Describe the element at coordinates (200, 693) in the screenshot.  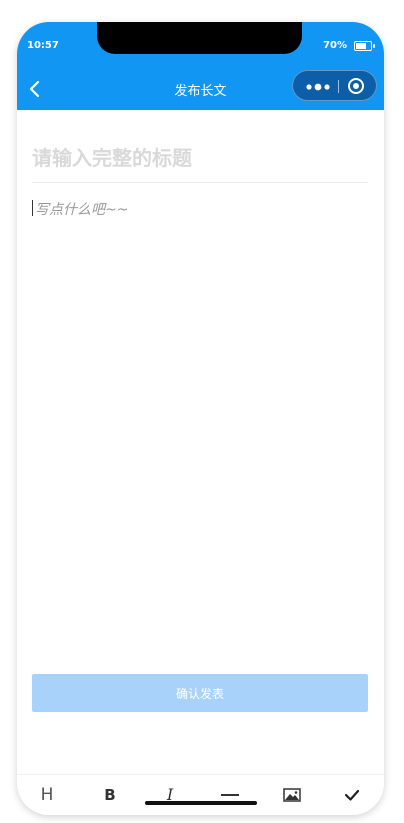
I see `confirm-publish-button: 确认发表` at that location.